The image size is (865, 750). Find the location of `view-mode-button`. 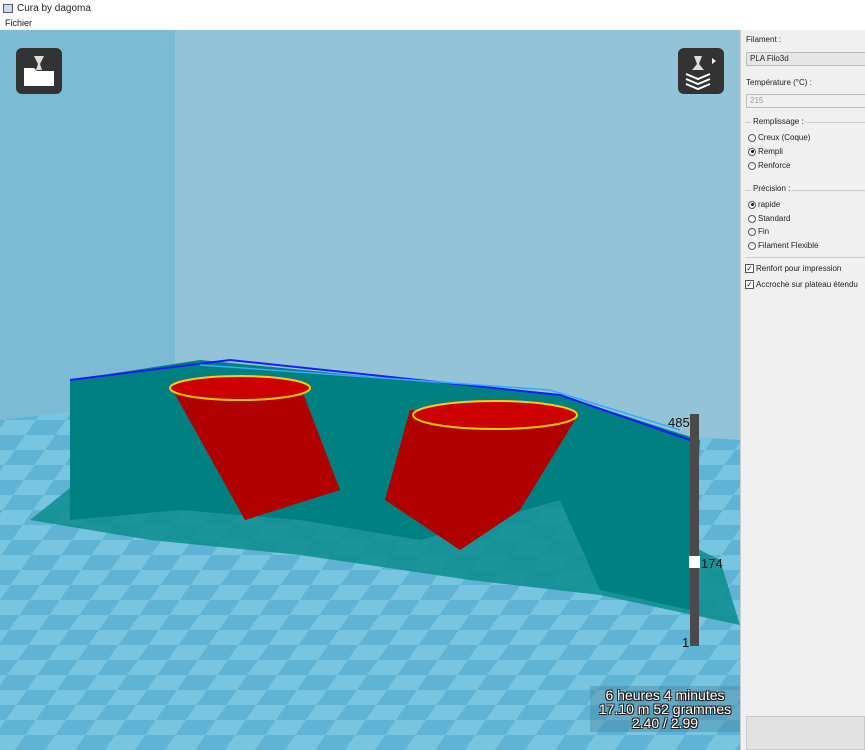

view-mode-button is located at coordinates (701, 71).